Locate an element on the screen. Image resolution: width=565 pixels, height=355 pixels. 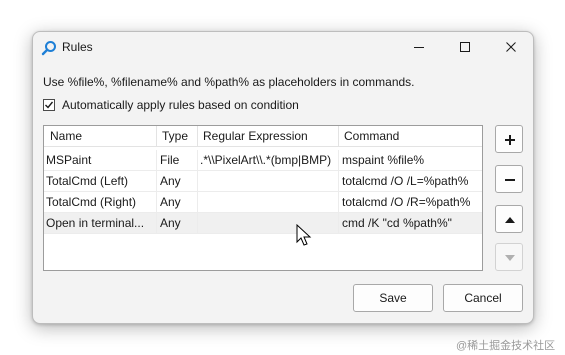
mouse-cursor-icon is located at coordinates (304, 235).